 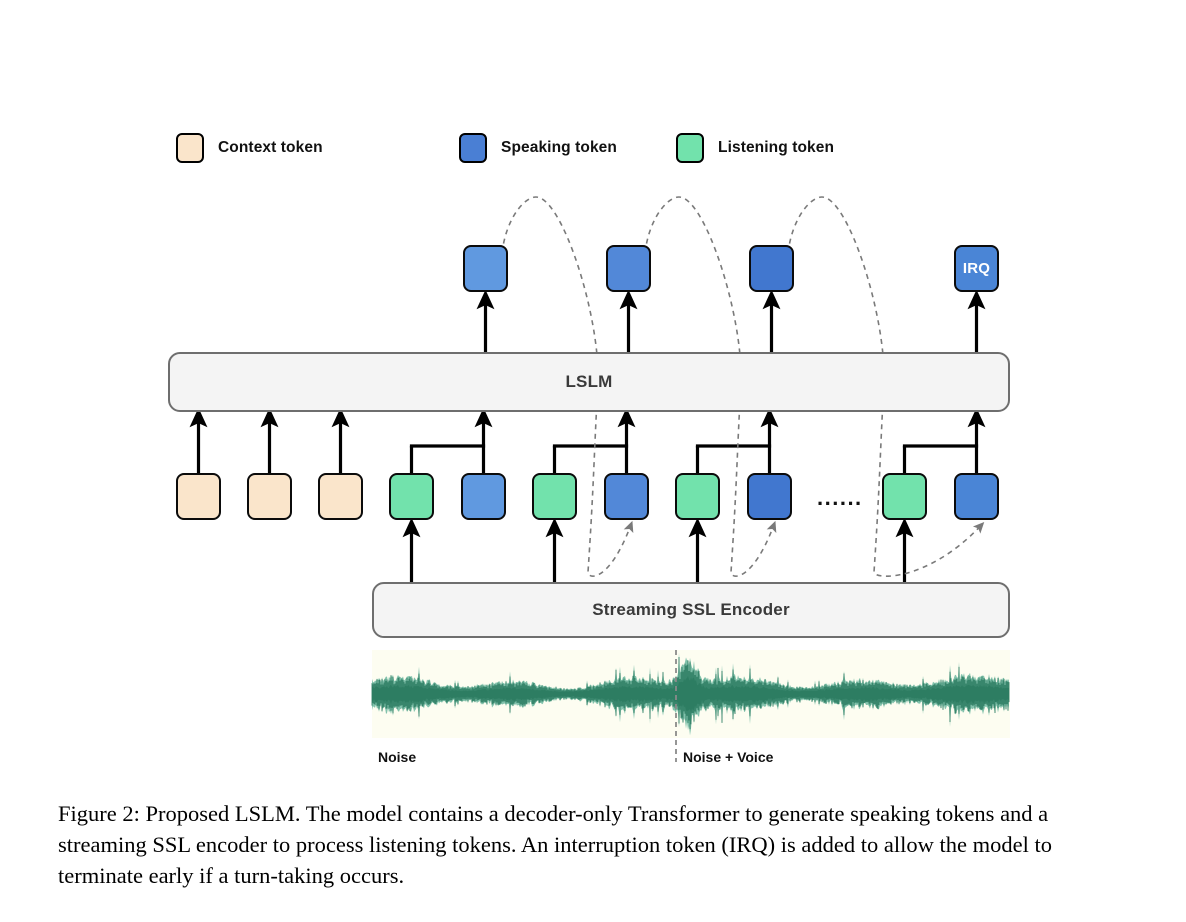 I want to click on lslm-module: LSLM, so click(x=589, y=382).